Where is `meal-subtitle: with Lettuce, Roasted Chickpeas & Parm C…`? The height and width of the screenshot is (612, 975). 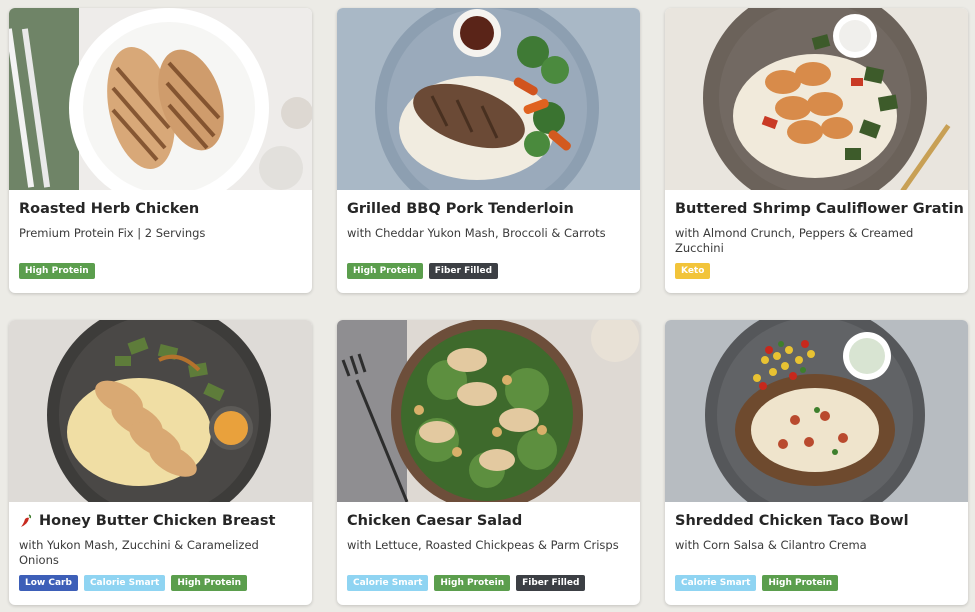 meal-subtitle: with Lettuce, Roasted Chickpeas & Parm C… is located at coordinates (483, 545).